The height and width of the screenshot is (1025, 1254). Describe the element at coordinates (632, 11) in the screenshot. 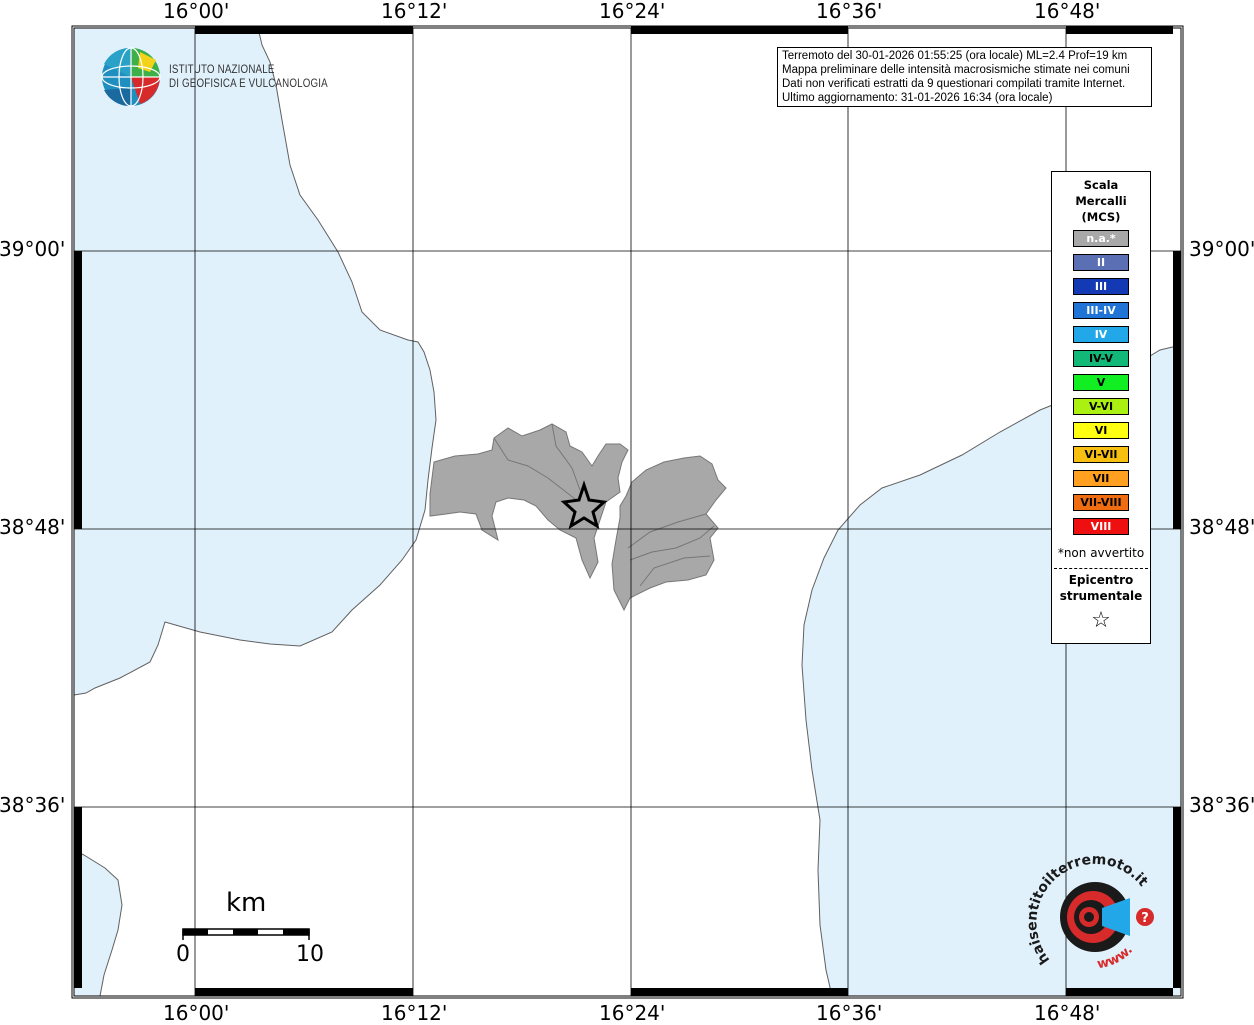

I see `lon-label-top-3: 16°24'` at that location.